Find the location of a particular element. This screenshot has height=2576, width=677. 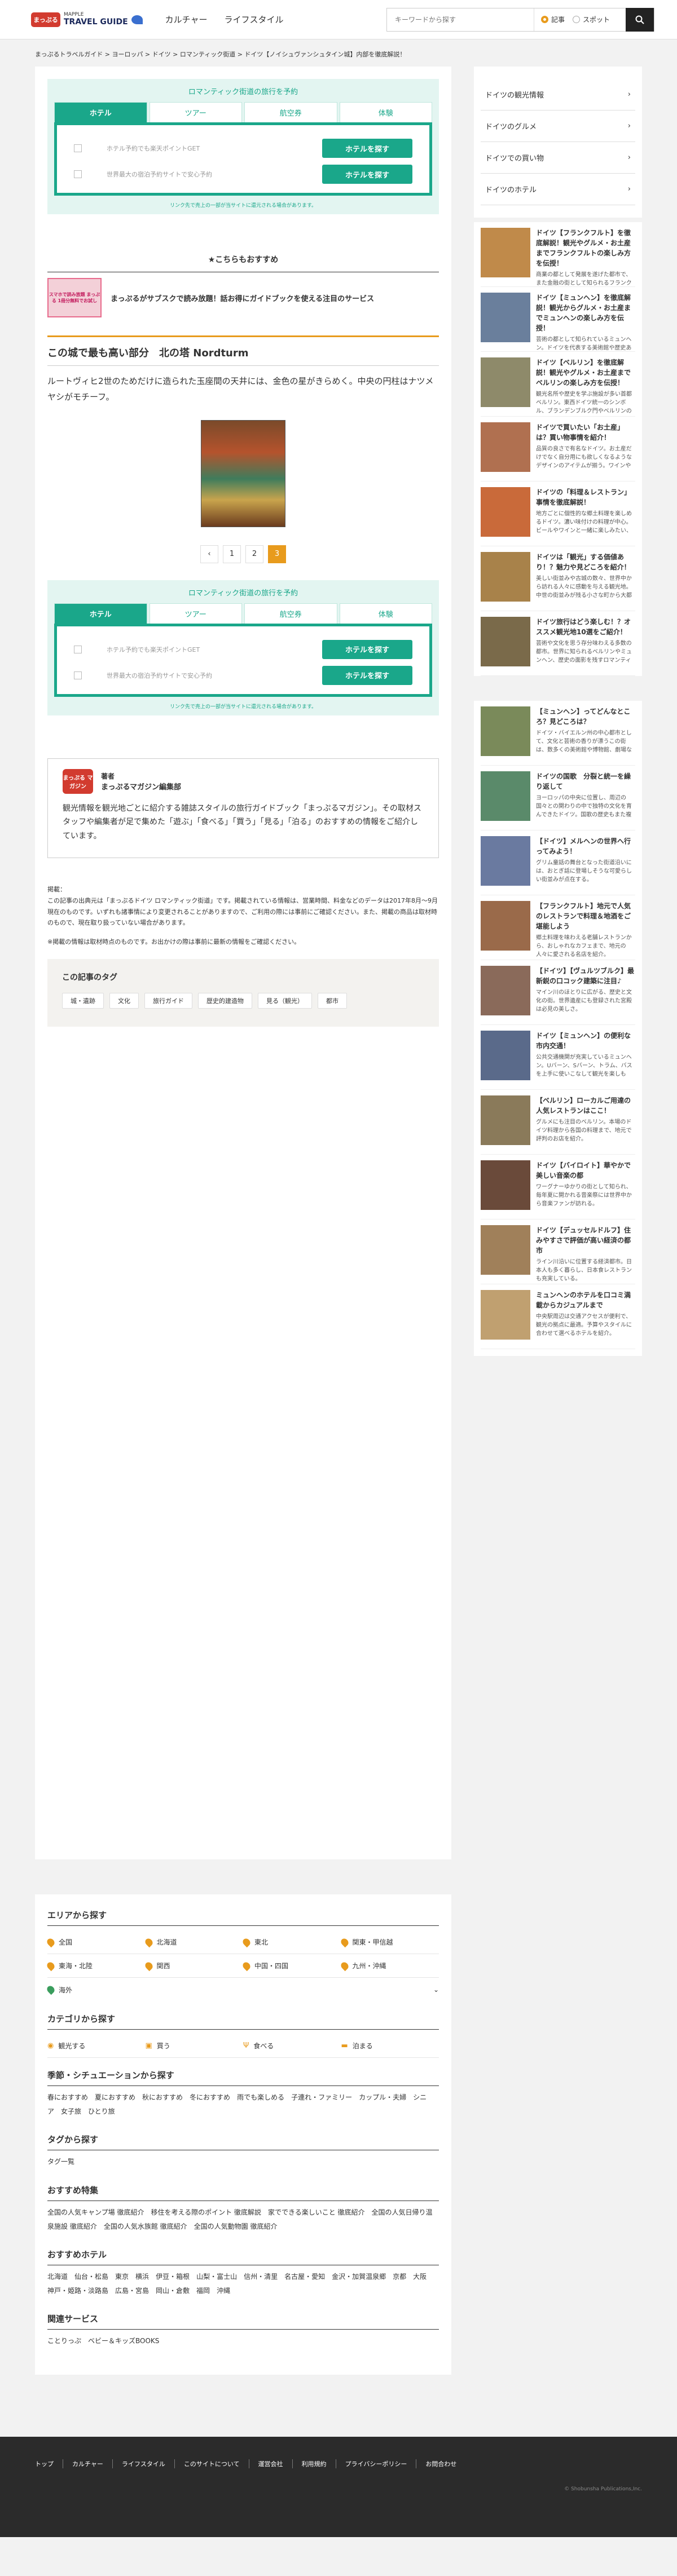

tag-list-link: タグ一覧 is located at coordinates (61, 2162).